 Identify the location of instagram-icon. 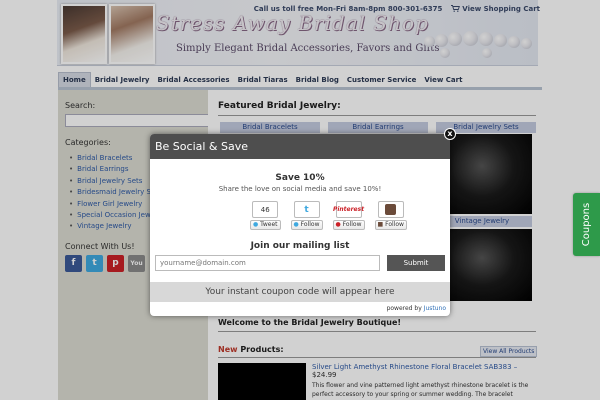
(390, 209).